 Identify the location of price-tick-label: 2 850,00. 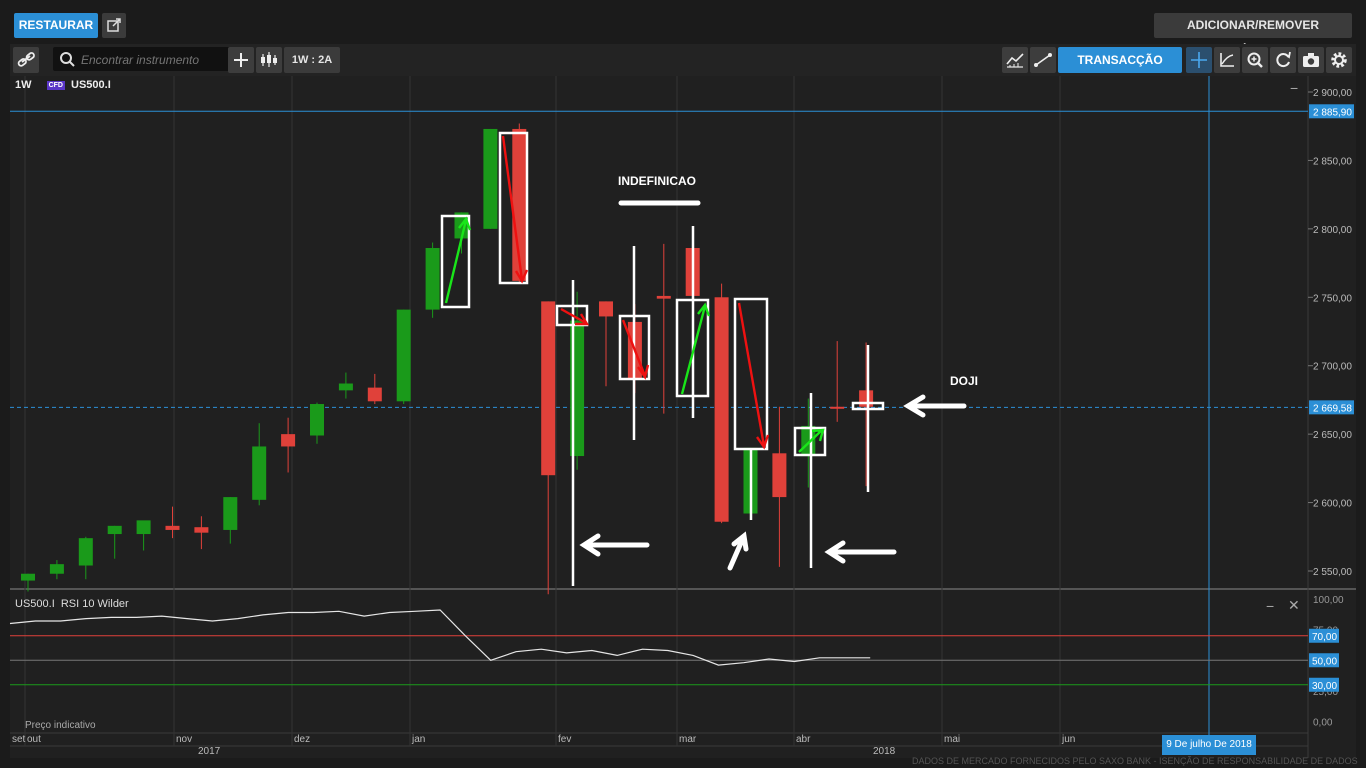
(1332, 161).